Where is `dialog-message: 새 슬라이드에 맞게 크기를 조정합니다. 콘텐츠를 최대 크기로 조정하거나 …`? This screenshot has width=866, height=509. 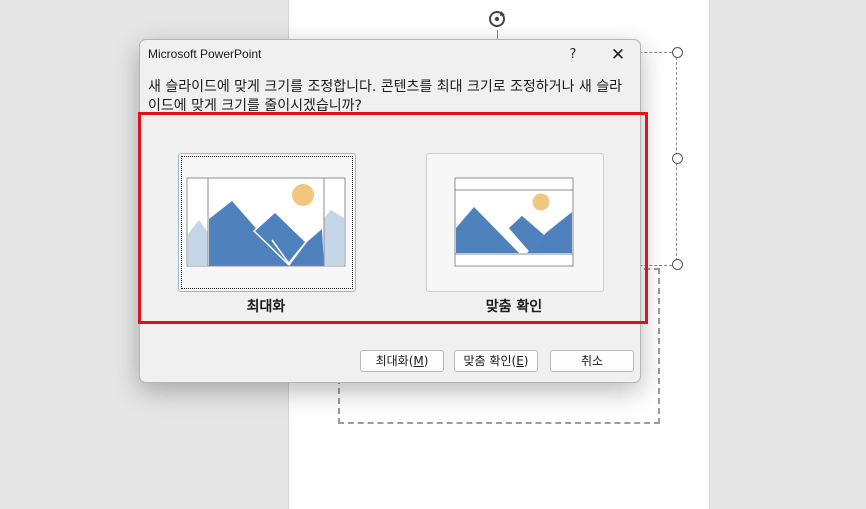
dialog-message: 새 슬라이드에 맞게 크기를 조정합니다. 콘텐츠를 최대 크기로 조정하거나 … is located at coordinates (385, 96).